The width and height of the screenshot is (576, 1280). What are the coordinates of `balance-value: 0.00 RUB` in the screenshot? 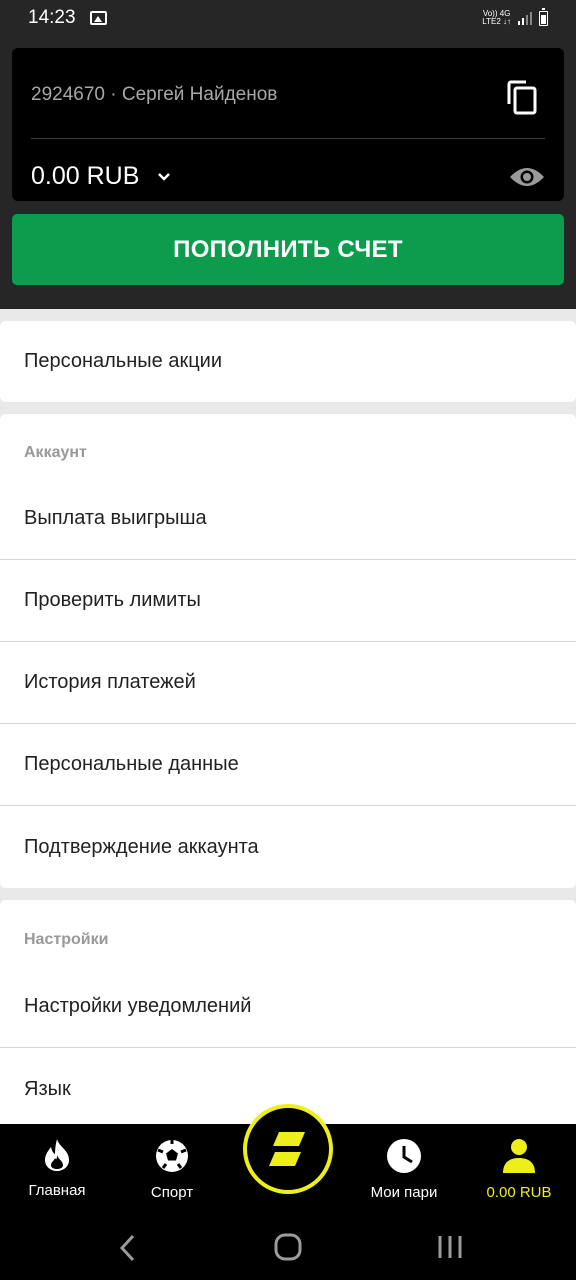 It's located at (85, 176).